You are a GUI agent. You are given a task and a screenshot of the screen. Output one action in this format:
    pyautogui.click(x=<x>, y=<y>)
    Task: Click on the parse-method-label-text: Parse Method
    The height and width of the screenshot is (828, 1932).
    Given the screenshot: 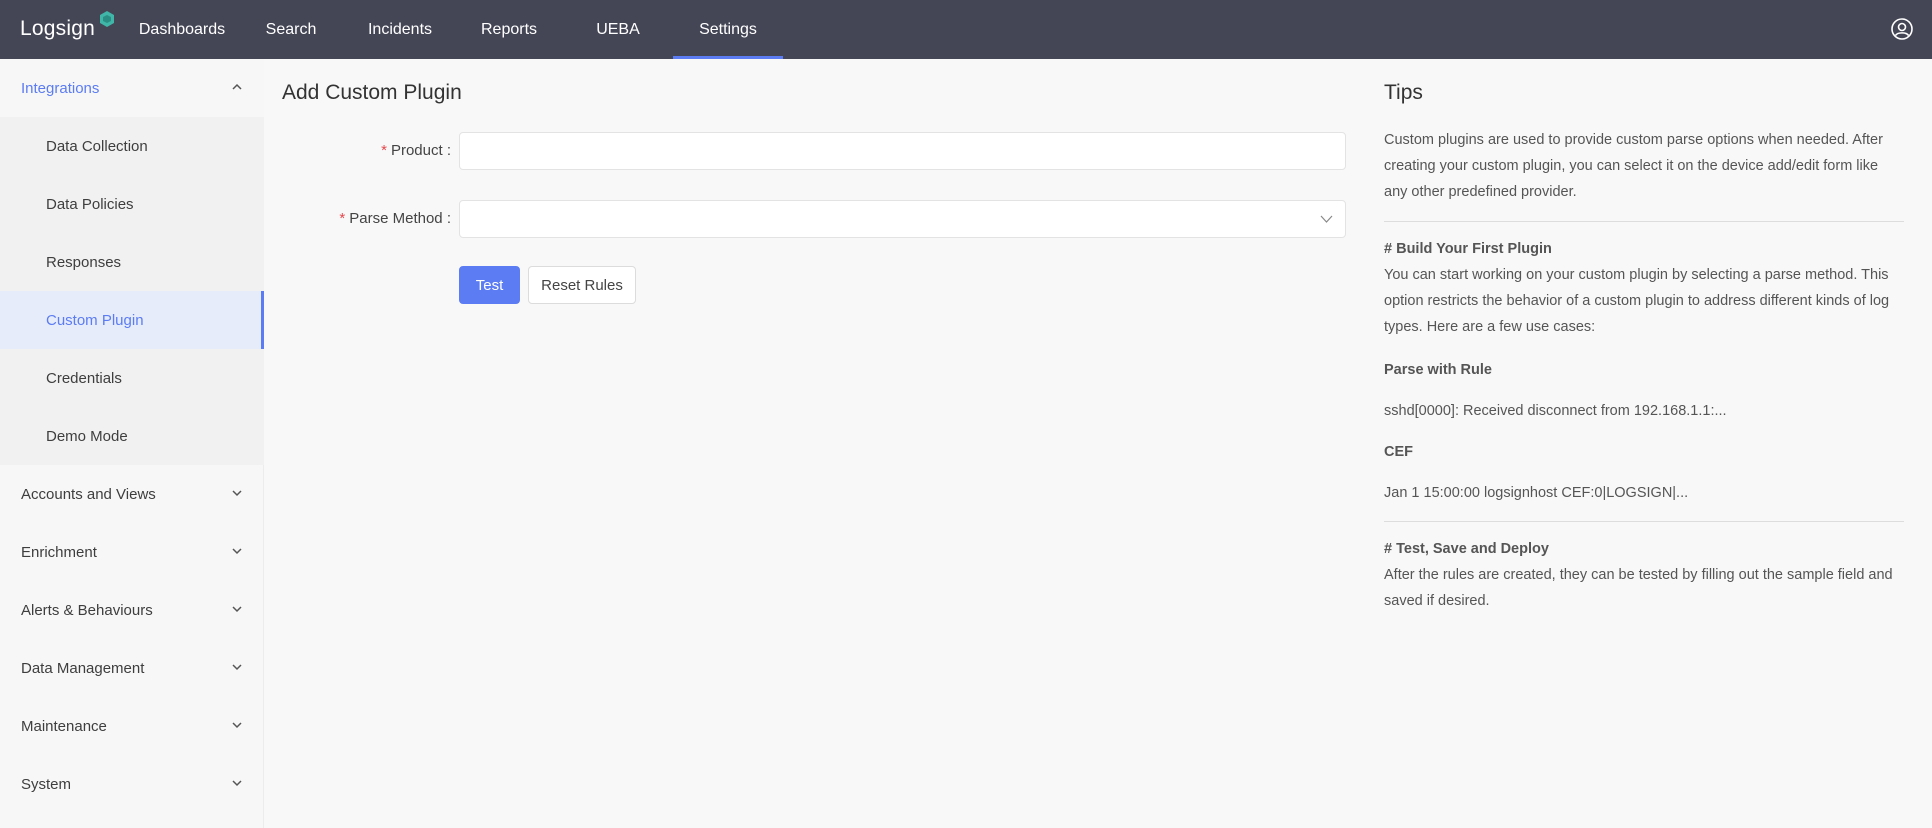 What is the action you would take?
    pyautogui.click(x=396, y=218)
    